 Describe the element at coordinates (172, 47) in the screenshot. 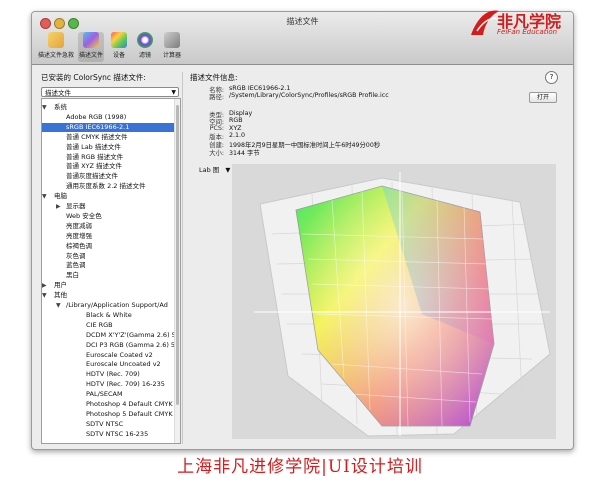

I see `tool-calculator: 计算器` at that location.